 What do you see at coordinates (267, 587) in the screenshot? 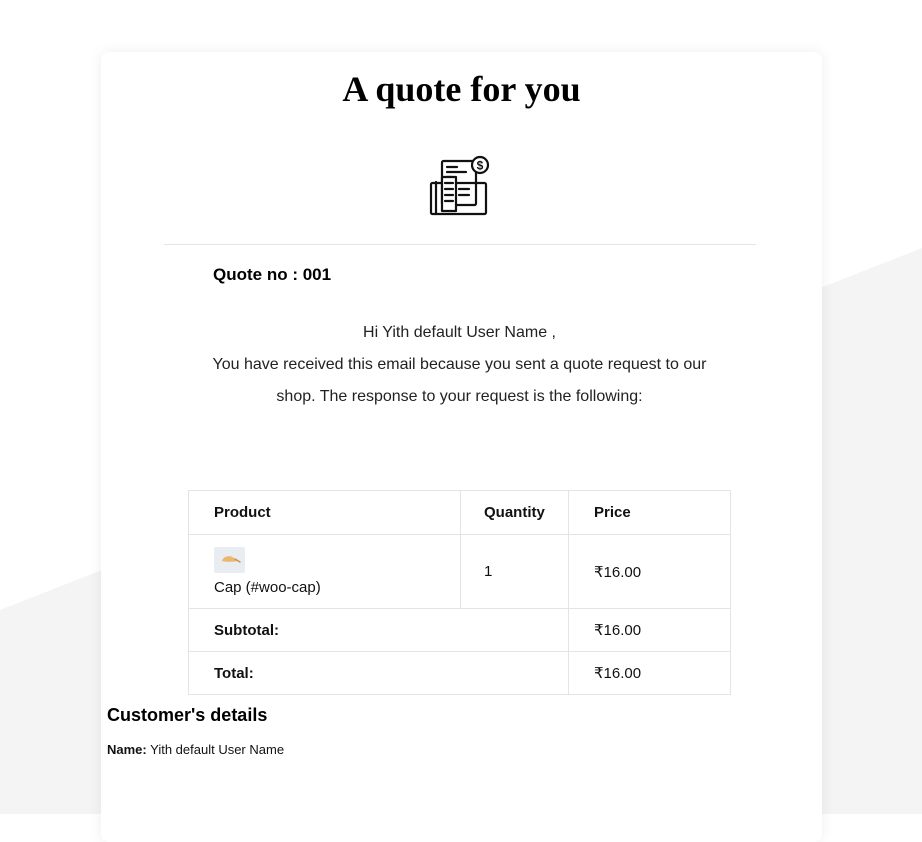
I see `product-name: Cap (#woo-cap)` at bounding box center [267, 587].